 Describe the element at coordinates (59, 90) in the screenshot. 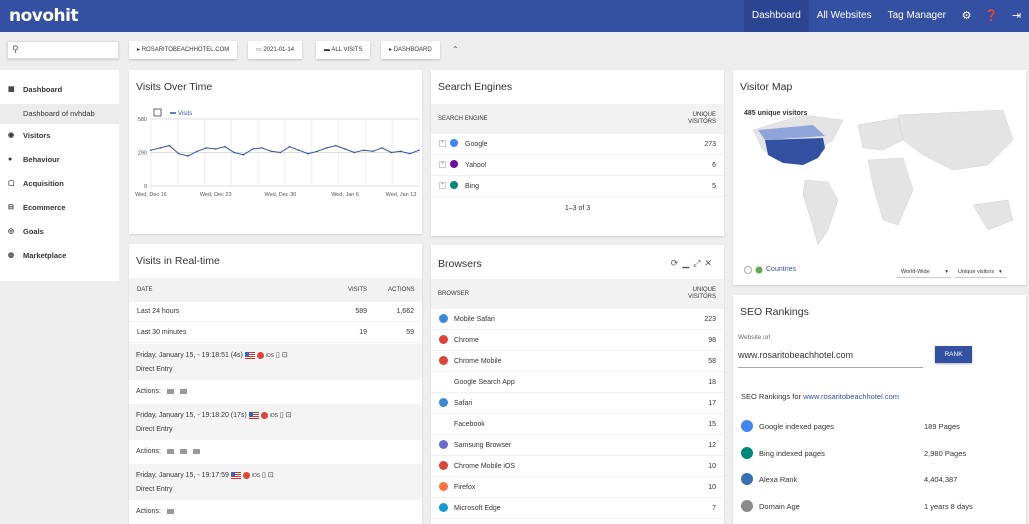

I see `sidebar-item-dashboard: ▦ Dashboard` at that location.